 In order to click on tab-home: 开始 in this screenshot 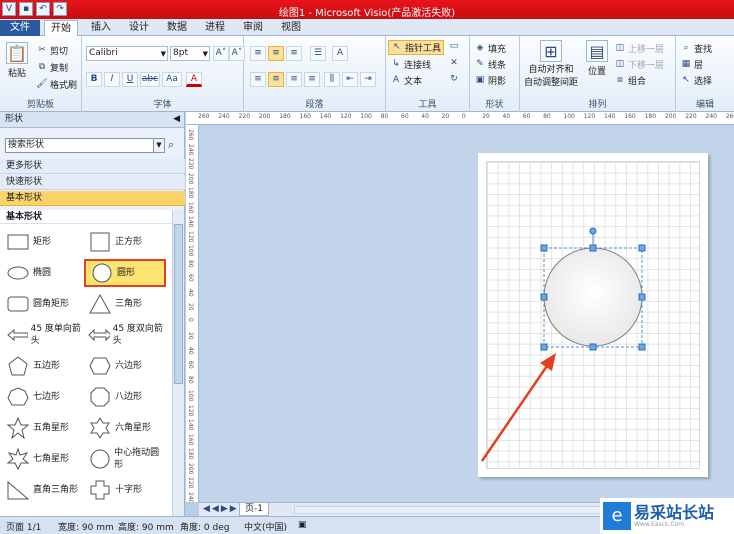, I will do `click(61, 28)`.